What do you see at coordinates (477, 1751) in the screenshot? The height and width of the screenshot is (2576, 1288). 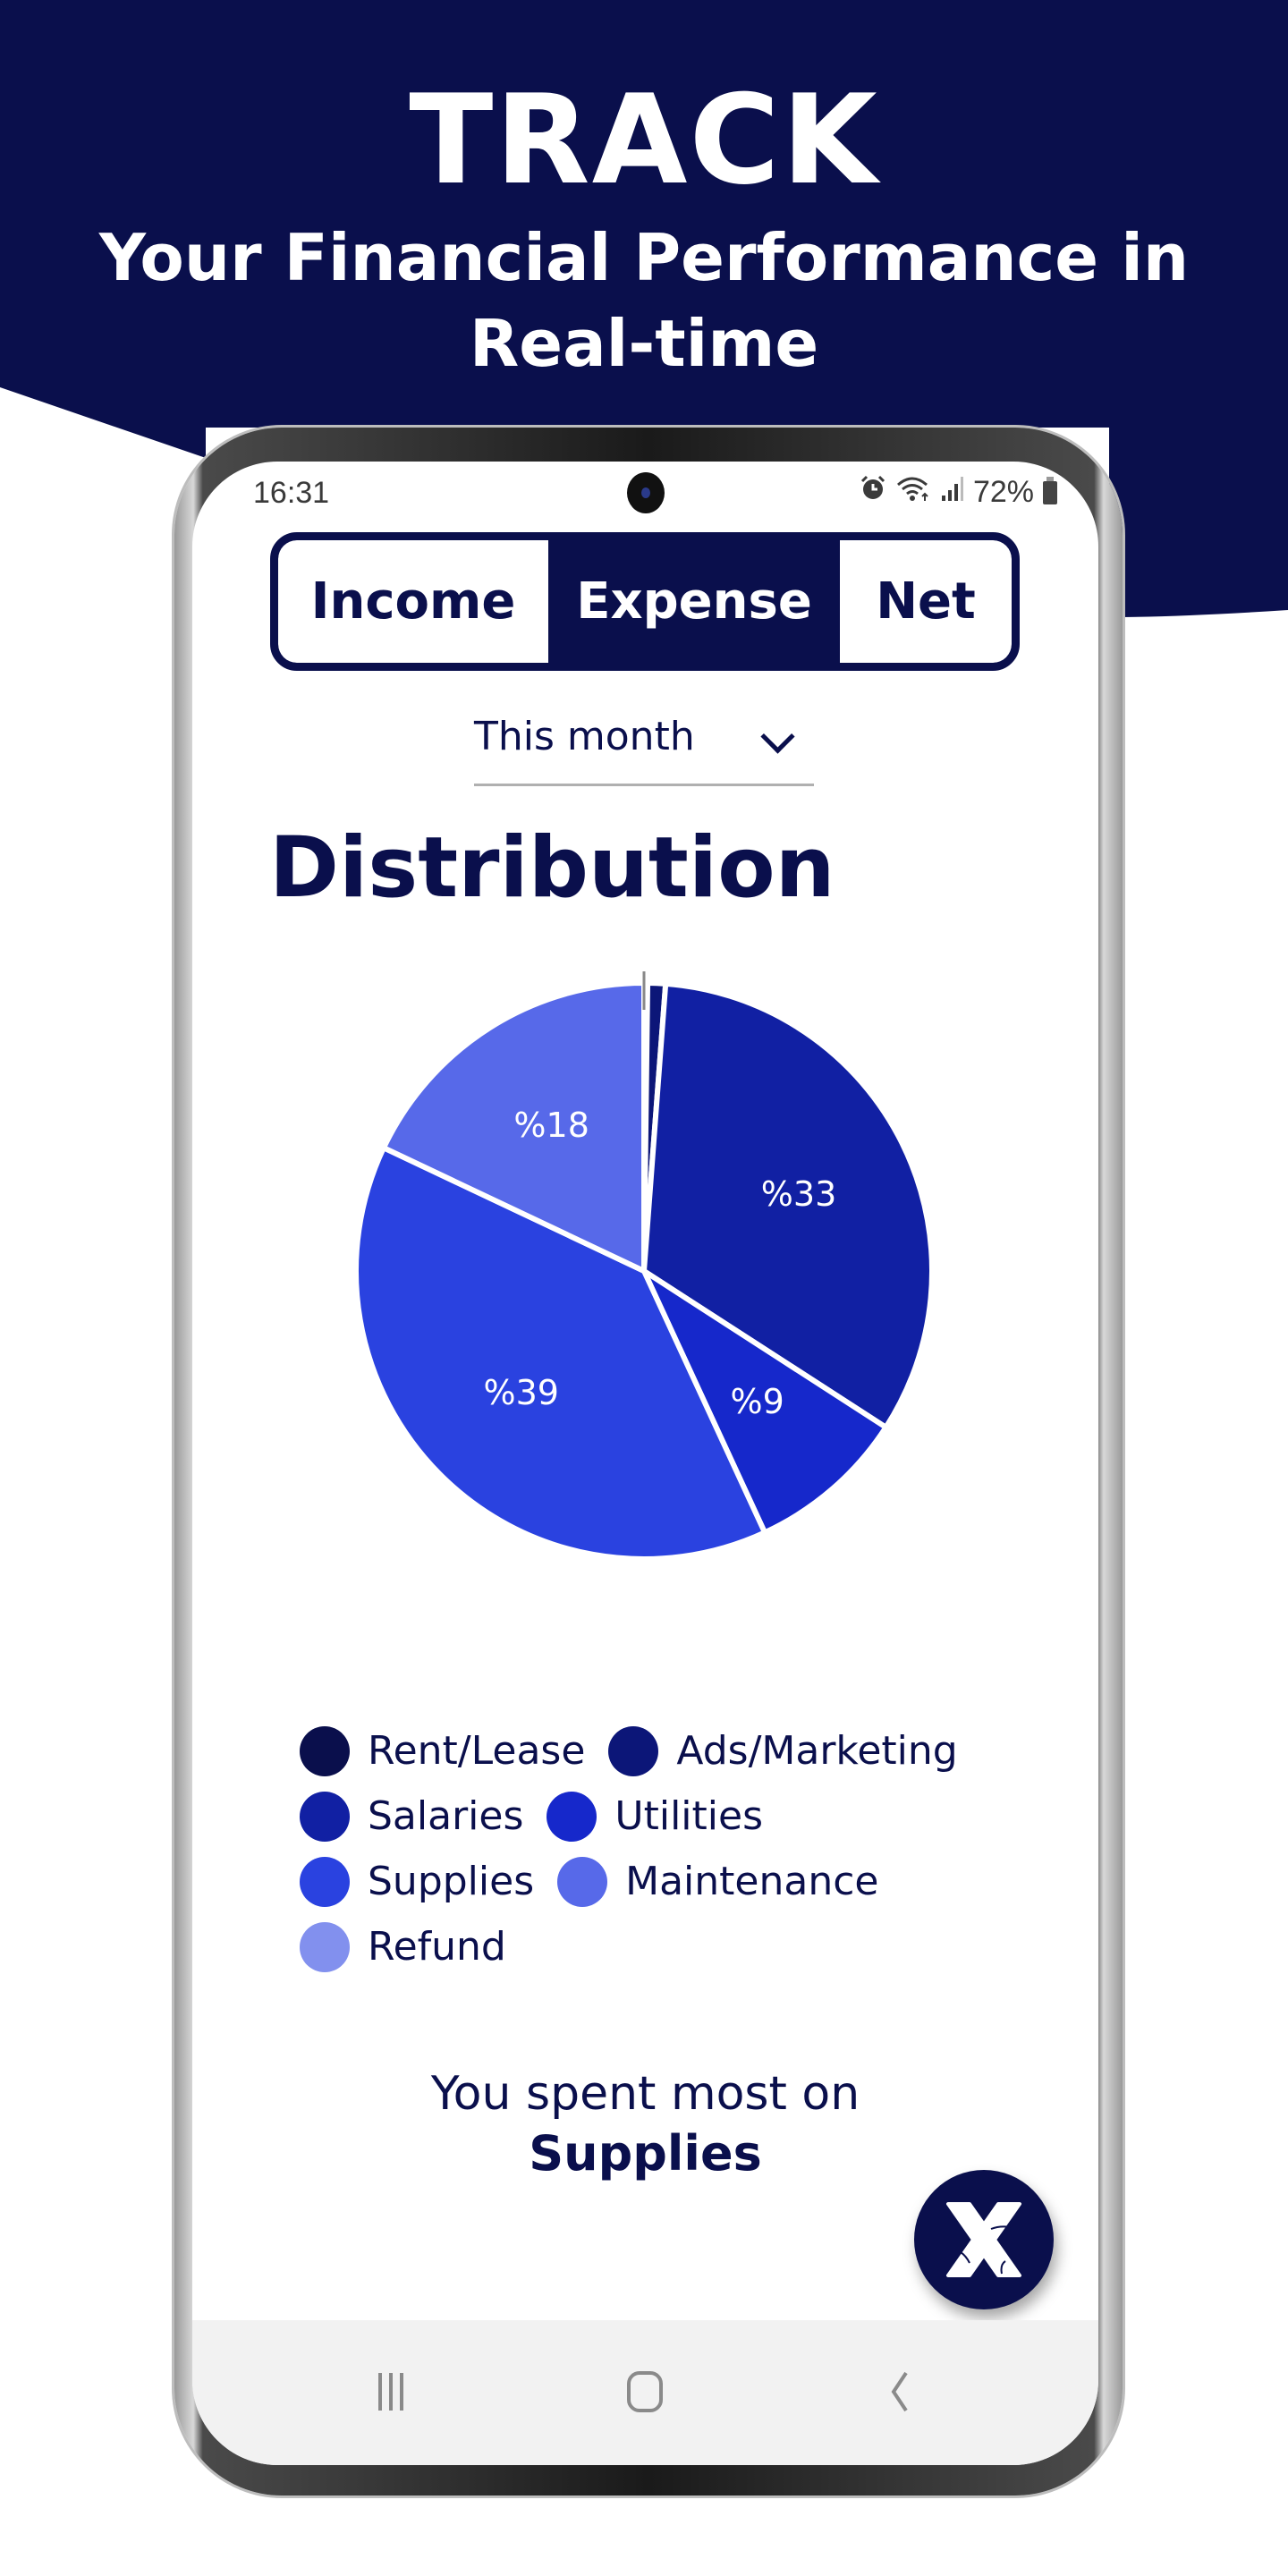 I see `legend-label: Rent/Lease` at bounding box center [477, 1751].